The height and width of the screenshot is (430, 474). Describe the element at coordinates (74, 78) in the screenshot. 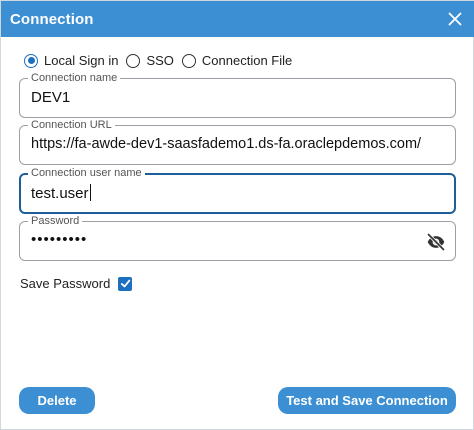

I see `connection-name-label: Connection name` at that location.